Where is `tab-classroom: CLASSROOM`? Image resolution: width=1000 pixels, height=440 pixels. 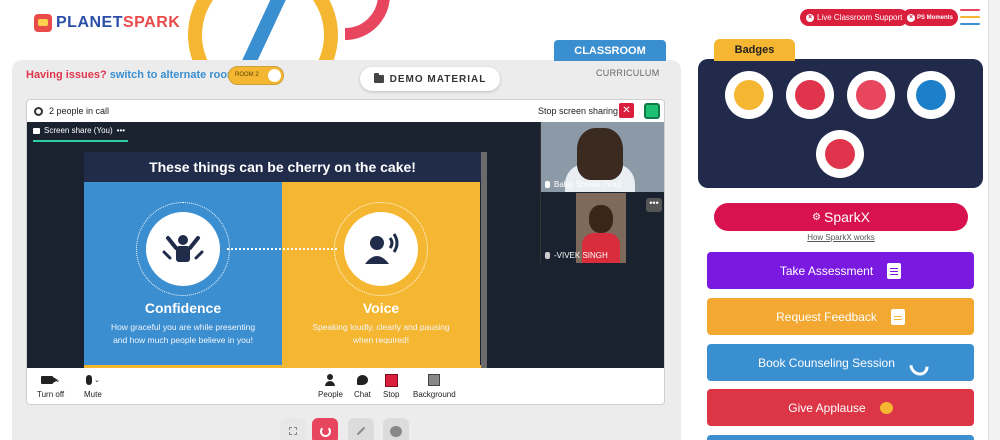 tab-classroom: CLASSROOM is located at coordinates (610, 50).